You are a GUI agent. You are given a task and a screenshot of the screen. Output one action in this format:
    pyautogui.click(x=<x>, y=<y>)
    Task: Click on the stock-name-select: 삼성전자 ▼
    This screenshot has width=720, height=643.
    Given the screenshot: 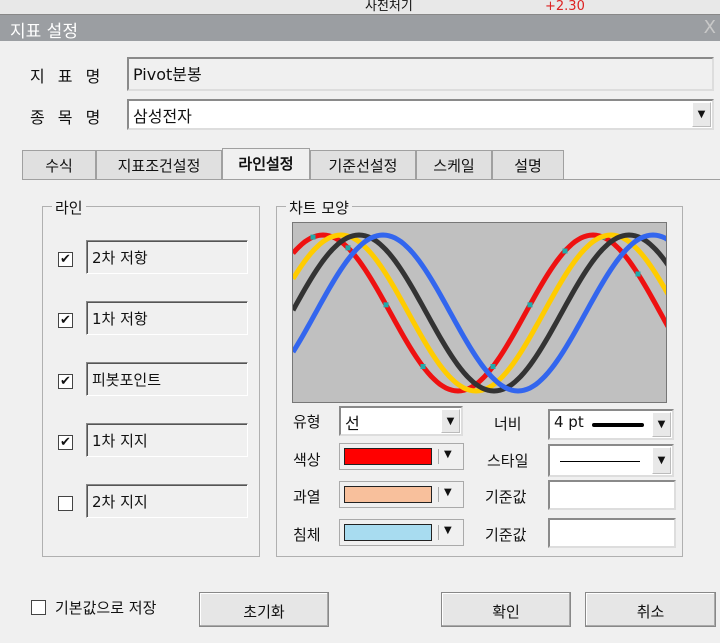 What is the action you would take?
    pyautogui.click(x=420, y=114)
    